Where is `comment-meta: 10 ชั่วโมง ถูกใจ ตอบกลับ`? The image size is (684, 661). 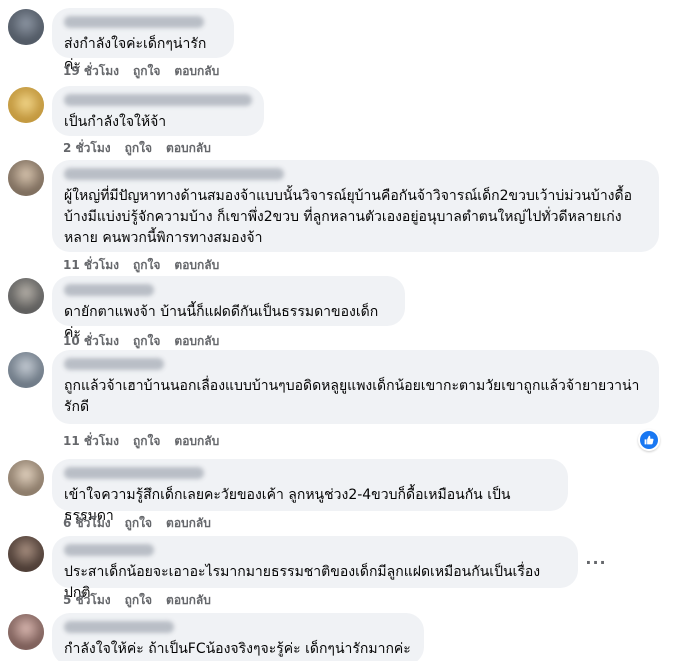
comment-meta: 10 ชั่วโมง ถูกใจ ตอบกลับ is located at coordinates (141, 341).